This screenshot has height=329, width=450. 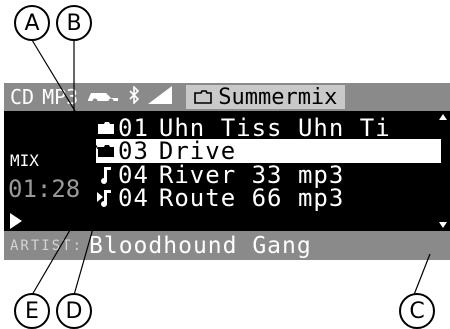 I want to click on callout-e: E, so click(x=32, y=311).